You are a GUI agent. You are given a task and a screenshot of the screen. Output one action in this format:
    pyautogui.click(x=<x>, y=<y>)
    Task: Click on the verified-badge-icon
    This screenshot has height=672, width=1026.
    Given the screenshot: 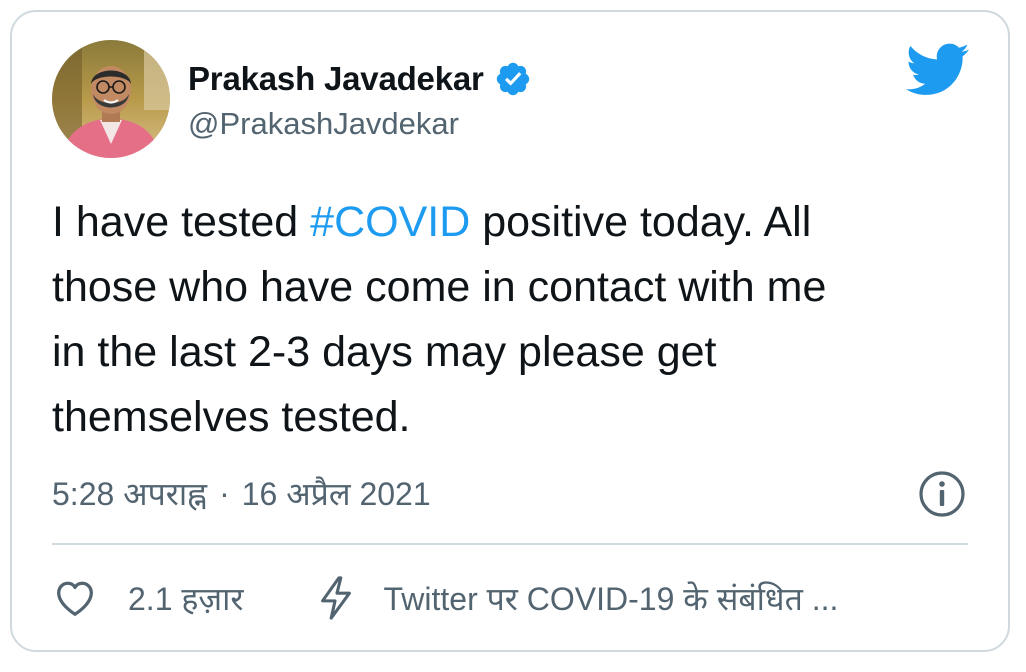 What is the action you would take?
    pyautogui.click(x=513, y=79)
    